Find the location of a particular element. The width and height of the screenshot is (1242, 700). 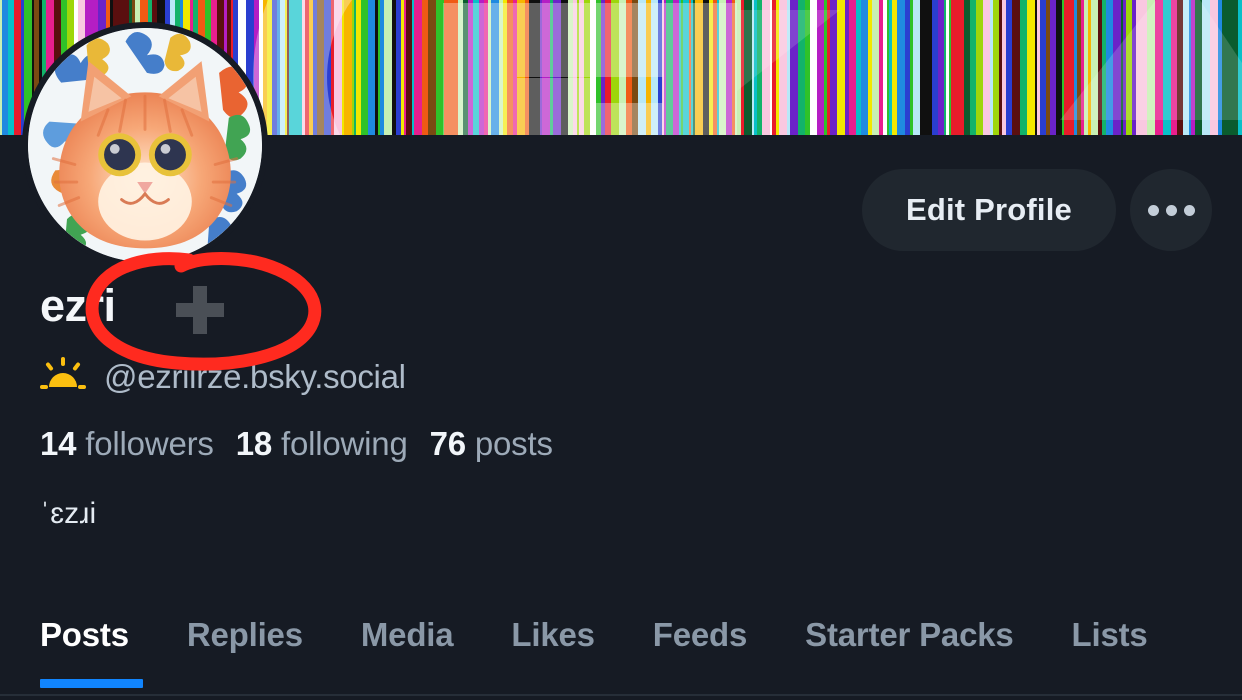

following-stat: 18 following is located at coordinates (322, 443).